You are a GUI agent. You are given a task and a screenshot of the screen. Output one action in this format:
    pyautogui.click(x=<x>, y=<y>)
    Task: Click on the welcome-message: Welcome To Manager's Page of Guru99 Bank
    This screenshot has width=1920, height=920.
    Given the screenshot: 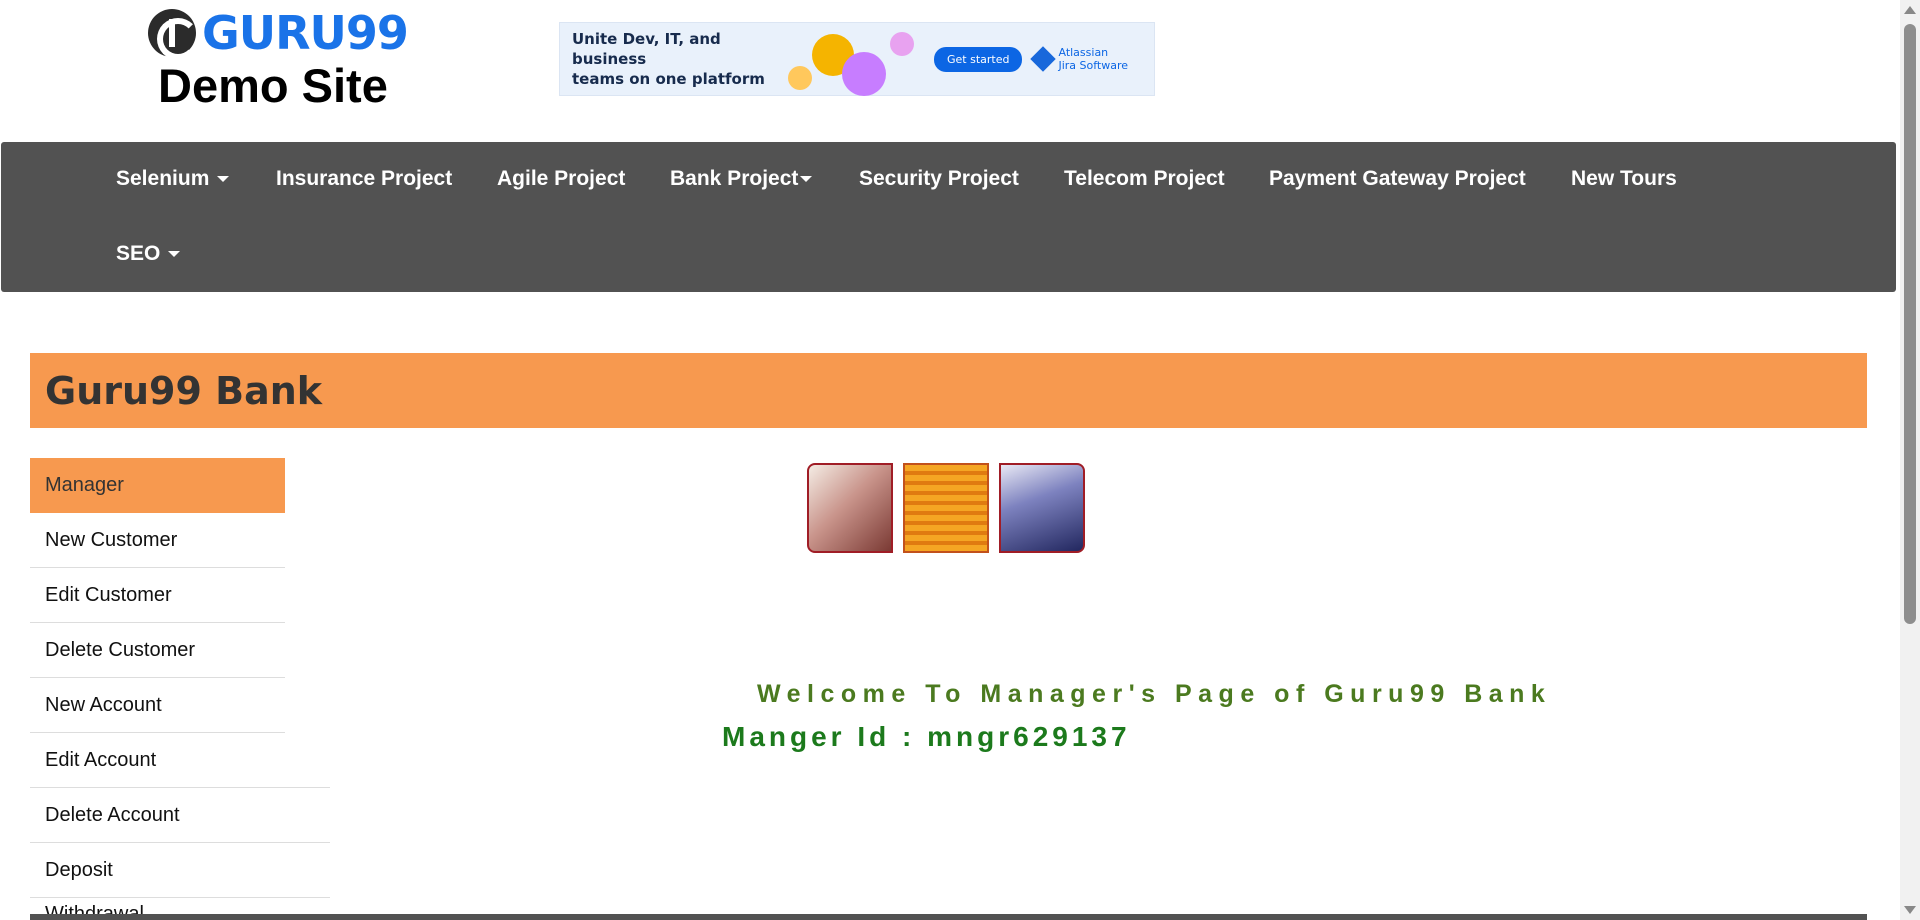 What is the action you would take?
    pyautogui.click(x=1154, y=694)
    